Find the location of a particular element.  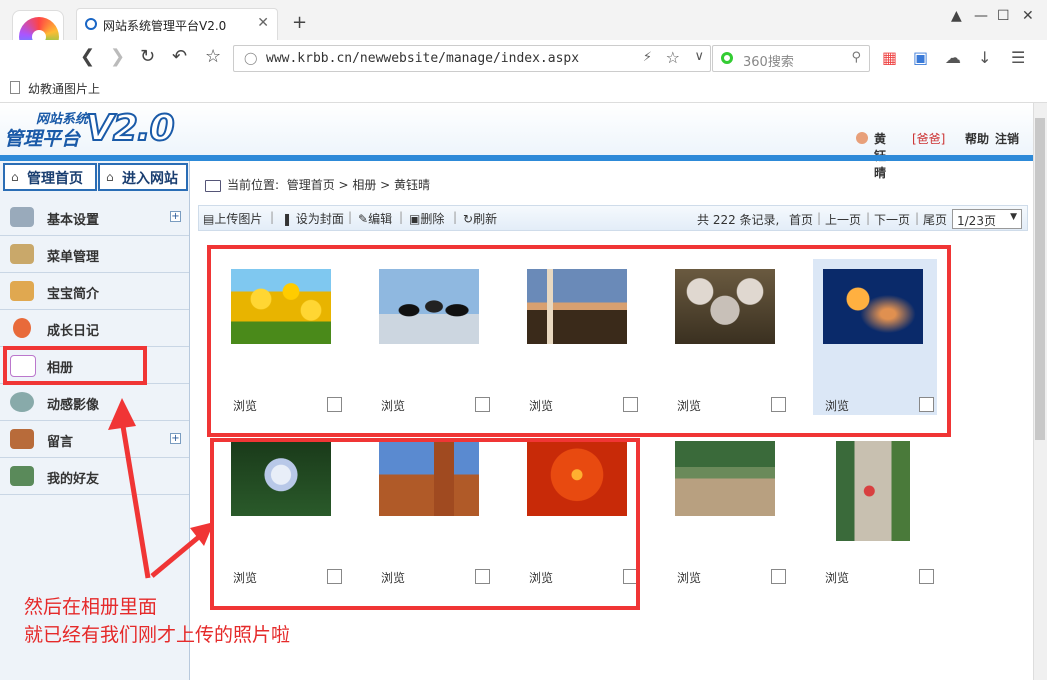

refresh-button: ↻刷新 is located at coordinates (480, 218).